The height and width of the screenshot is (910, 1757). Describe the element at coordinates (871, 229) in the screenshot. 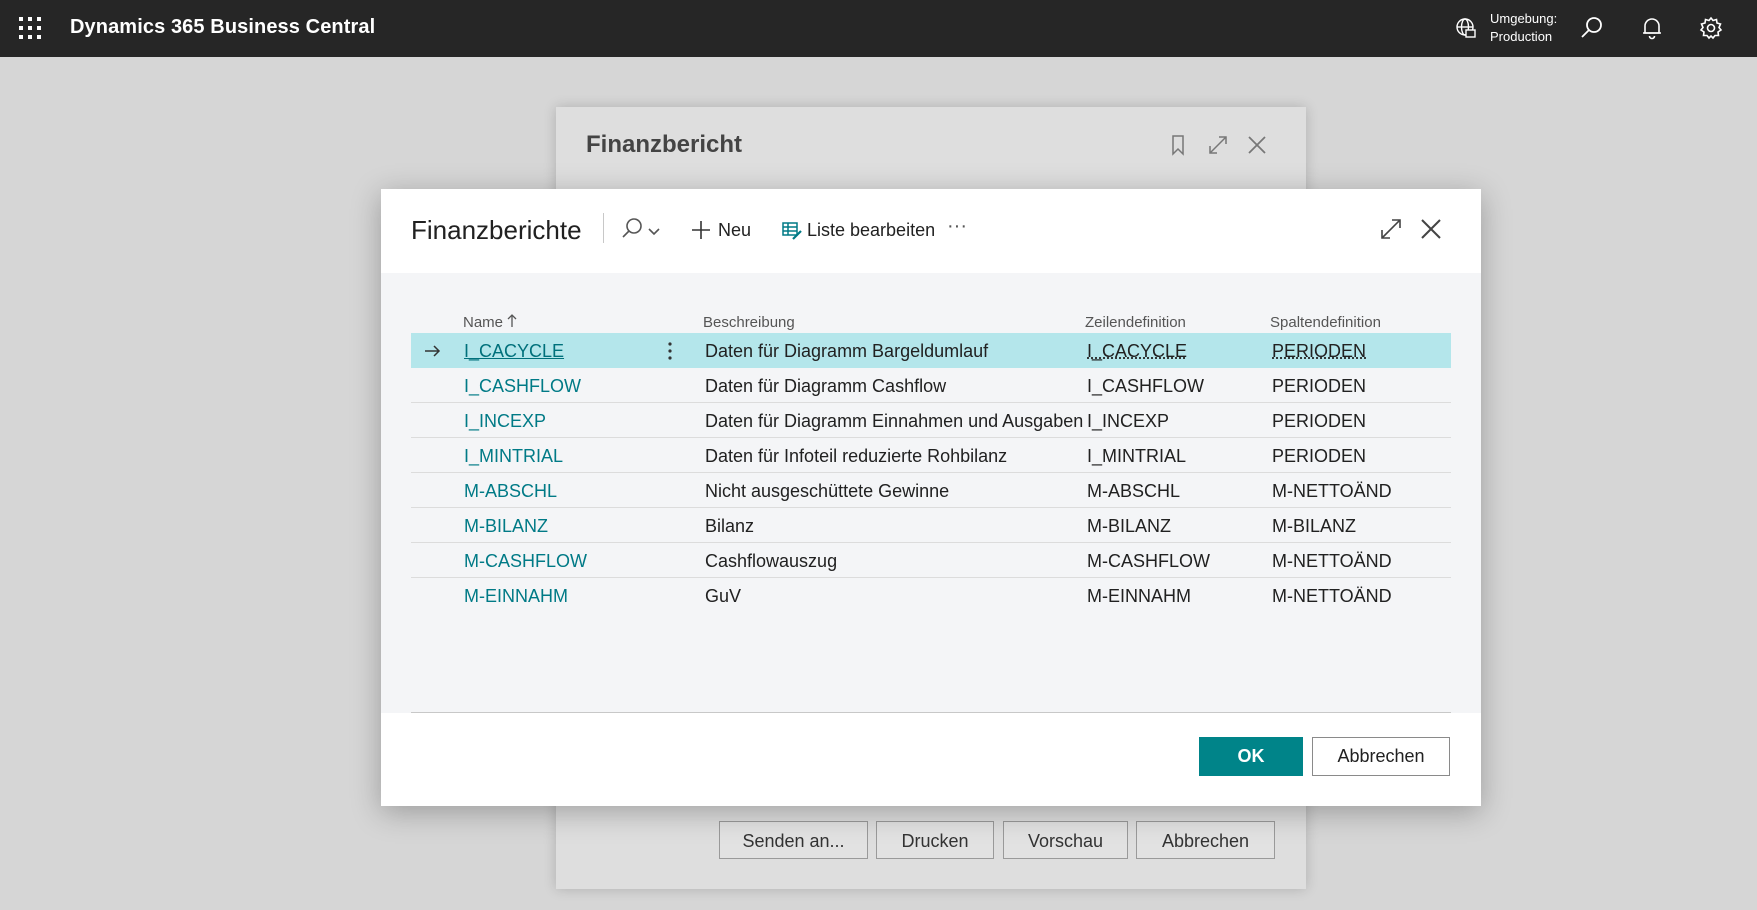

I see `edit-list-label: Liste bearbeiten` at that location.